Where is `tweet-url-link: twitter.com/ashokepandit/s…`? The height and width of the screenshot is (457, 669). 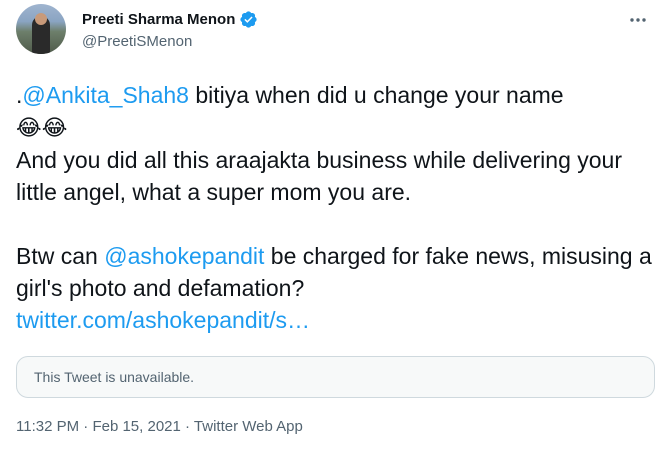
tweet-url-link: twitter.com/ashokepandit/s… is located at coordinates (163, 320).